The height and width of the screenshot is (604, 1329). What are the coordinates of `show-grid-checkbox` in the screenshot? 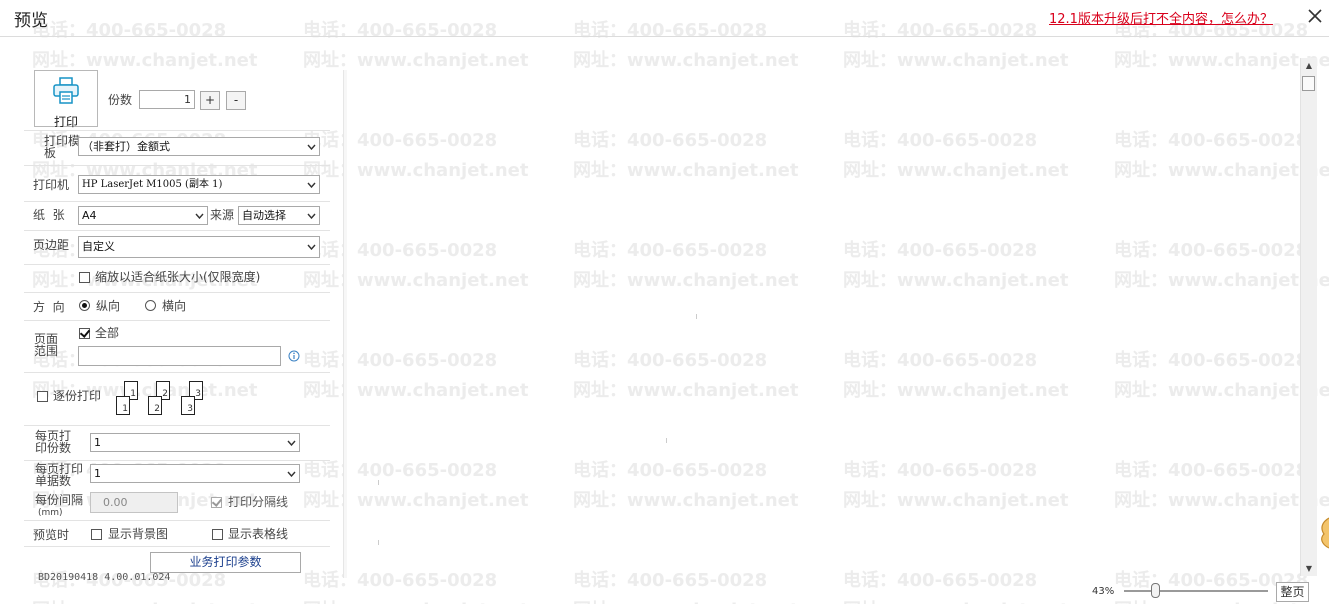 It's located at (217, 534).